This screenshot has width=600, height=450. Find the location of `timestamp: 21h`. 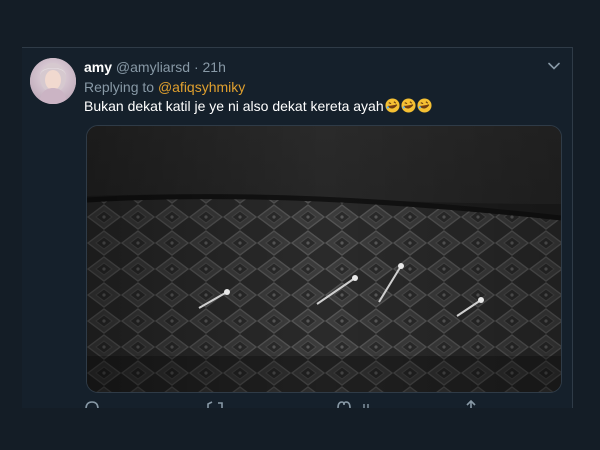

timestamp: 21h is located at coordinates (214, 67).